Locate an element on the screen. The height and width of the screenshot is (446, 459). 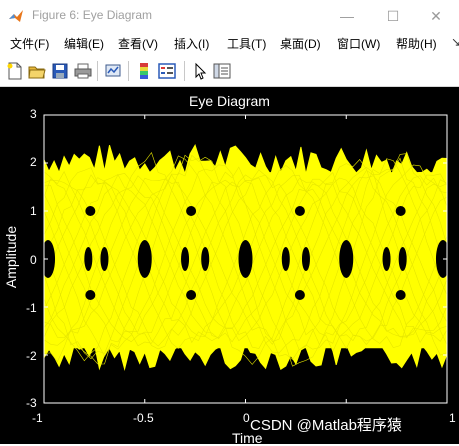
maximize-button: ☐ is located at coordinates (393, 16).